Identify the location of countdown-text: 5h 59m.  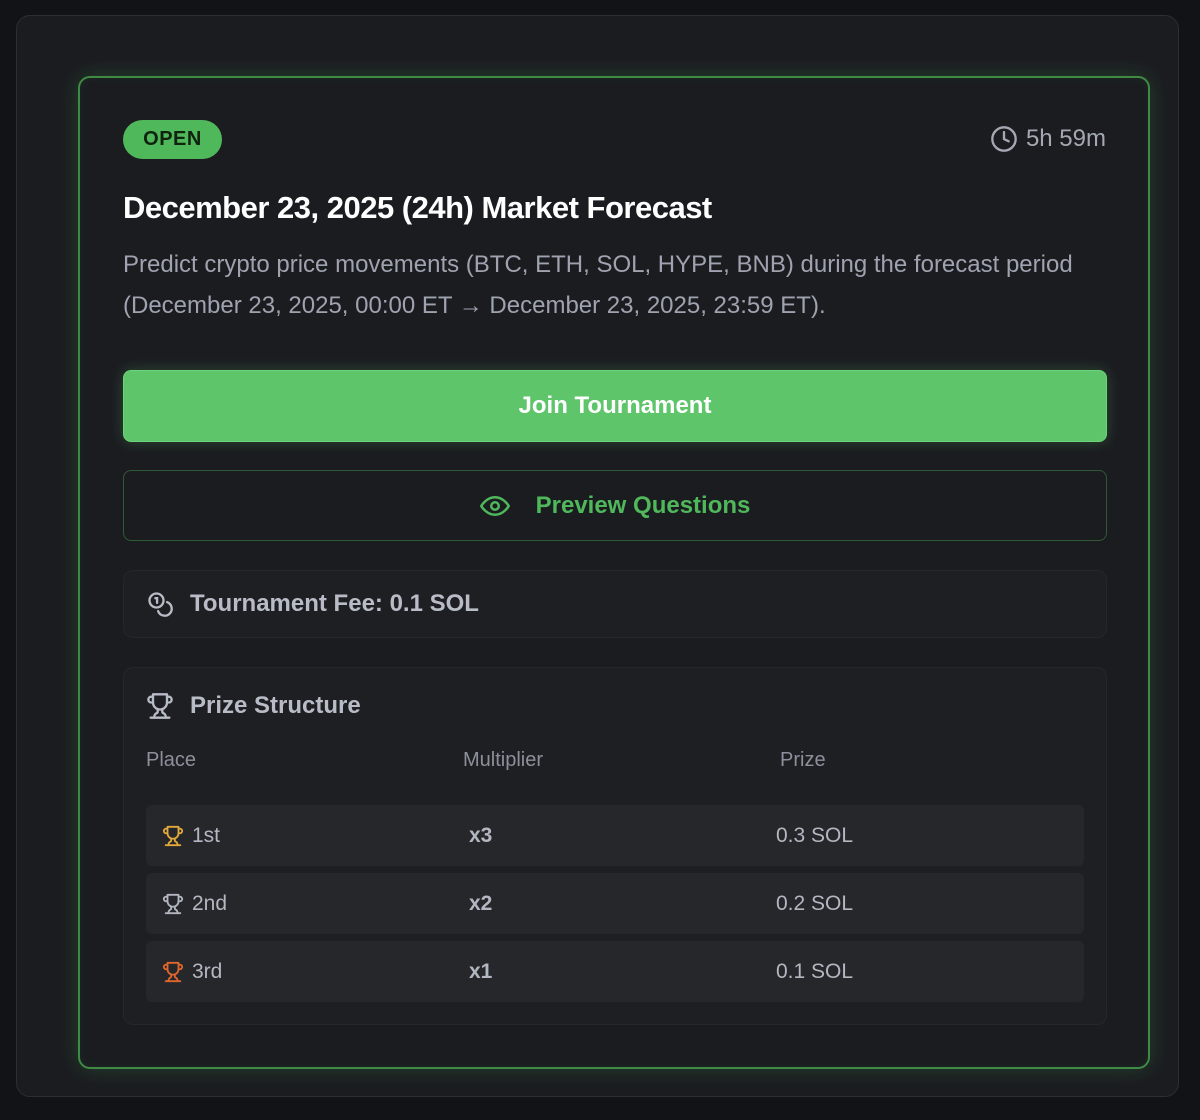
(1065, 138).